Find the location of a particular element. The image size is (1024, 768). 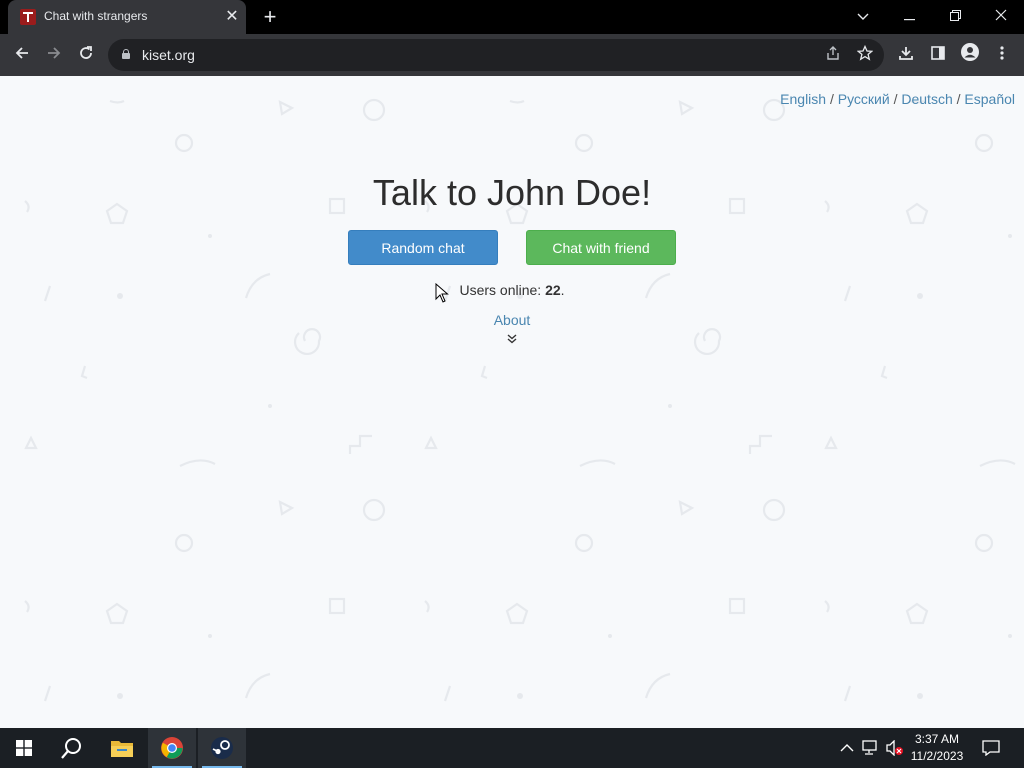

double-chevron-down-icon is located at coordinates (512, 339).